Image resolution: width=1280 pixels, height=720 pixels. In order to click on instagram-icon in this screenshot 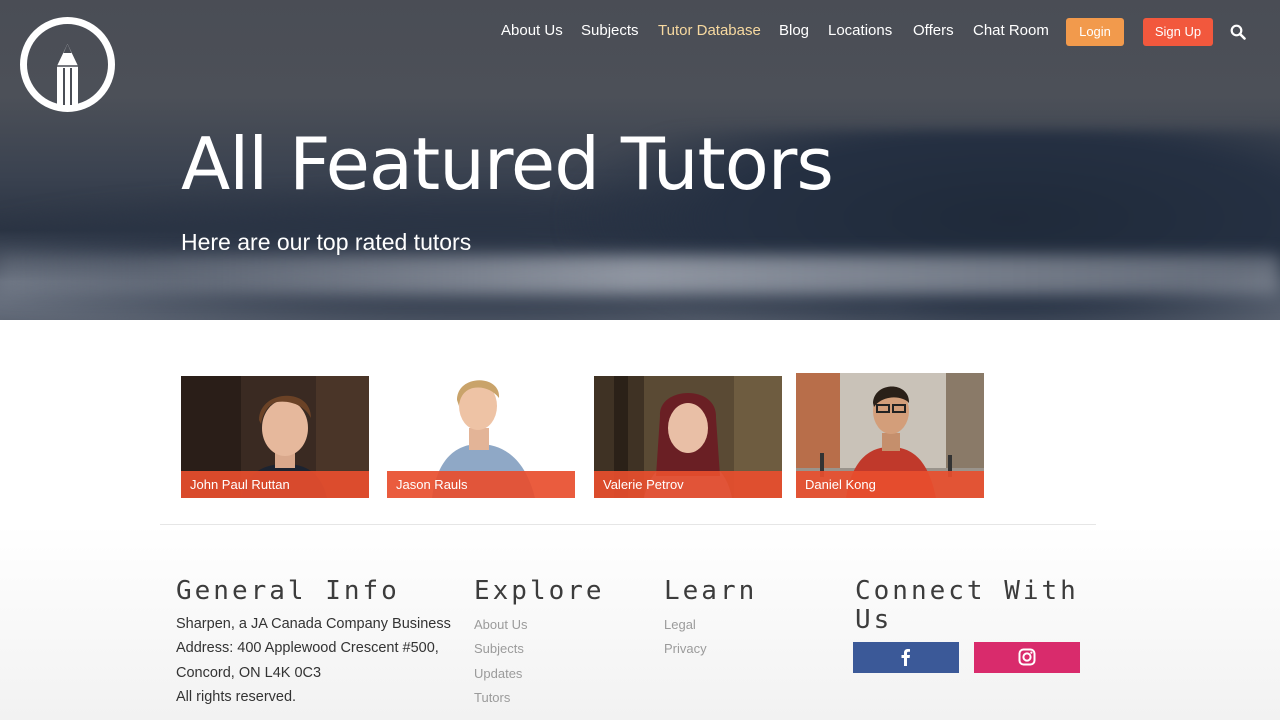, I will do `click(1027, 657)`.